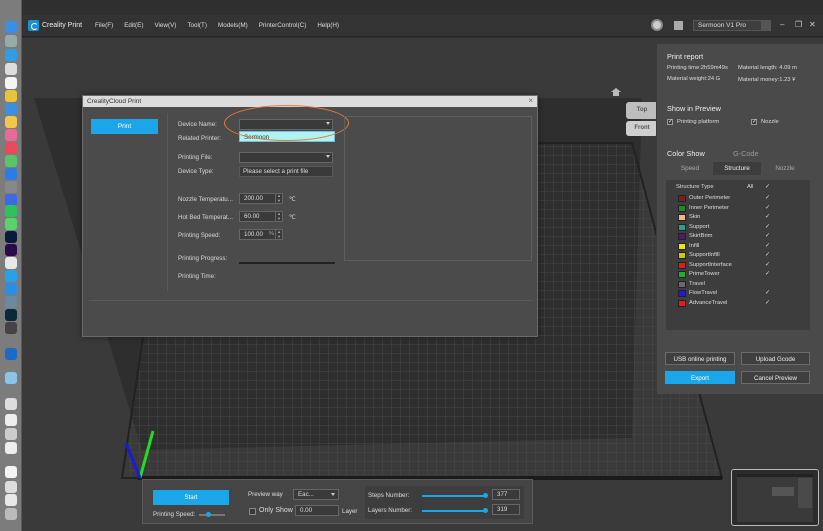  I want to click on document-2-icon, so click(11, 472).